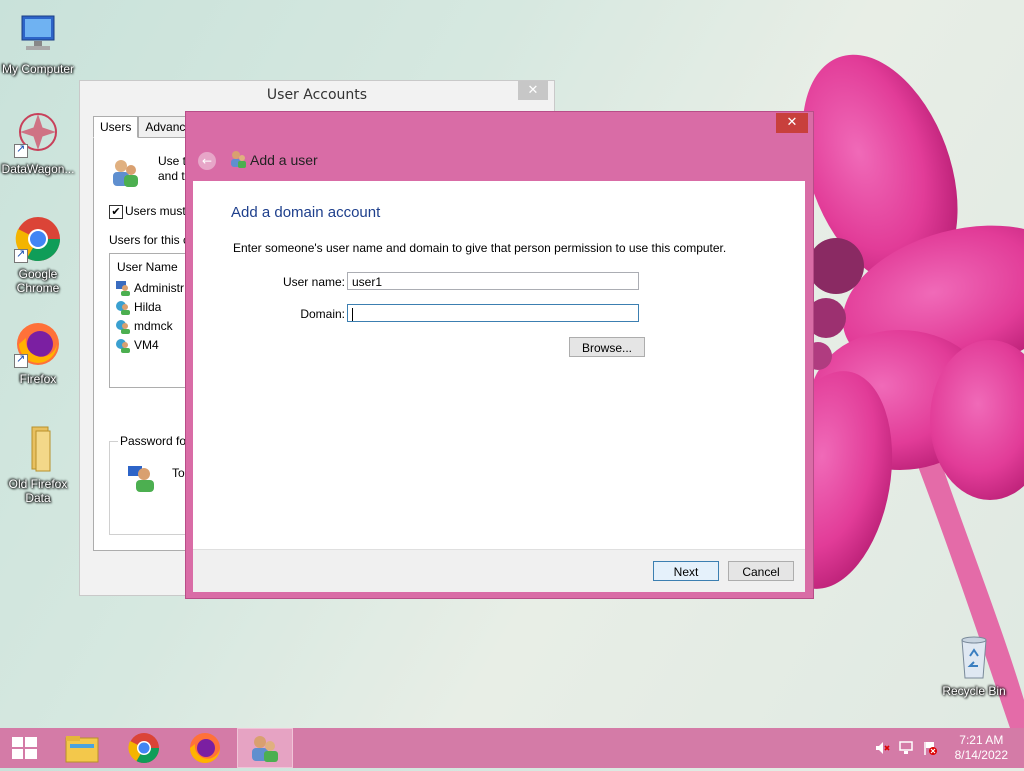  I want to click on taskbar-file-explorer, so click(82, 748).